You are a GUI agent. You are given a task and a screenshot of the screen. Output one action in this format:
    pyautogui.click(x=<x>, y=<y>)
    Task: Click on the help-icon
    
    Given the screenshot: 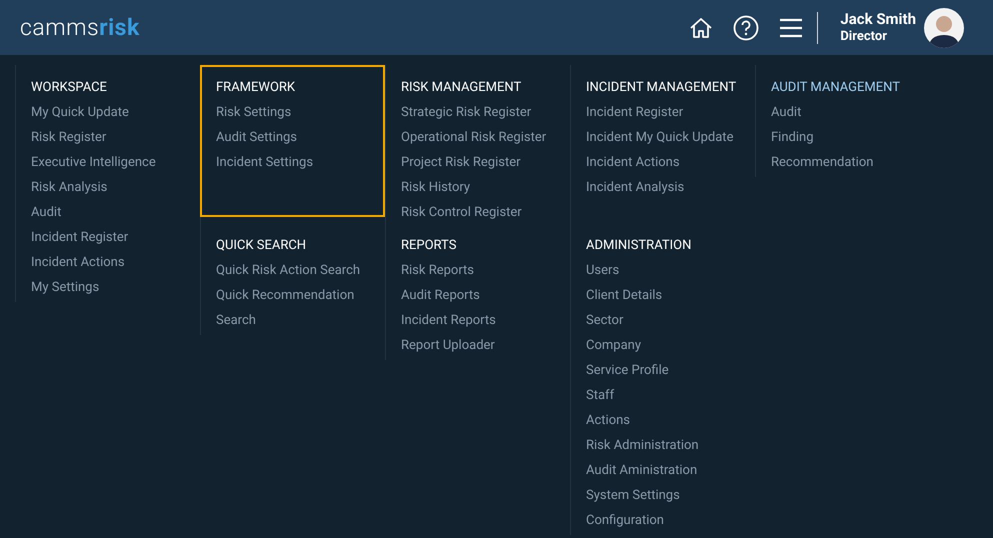 What is the action you would take?
    pyautogui.click(x=746, y=27)
    